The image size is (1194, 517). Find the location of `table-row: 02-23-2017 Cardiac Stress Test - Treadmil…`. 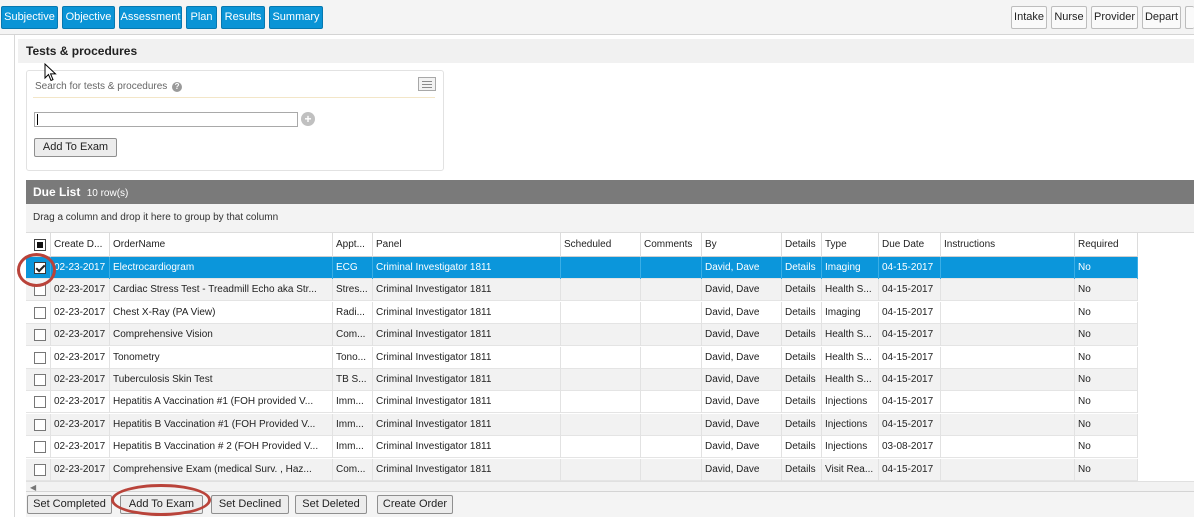

table-row: 02-23-2017 Cardiac Stress Test - Treadmil… is located at coordinates (582, 290).